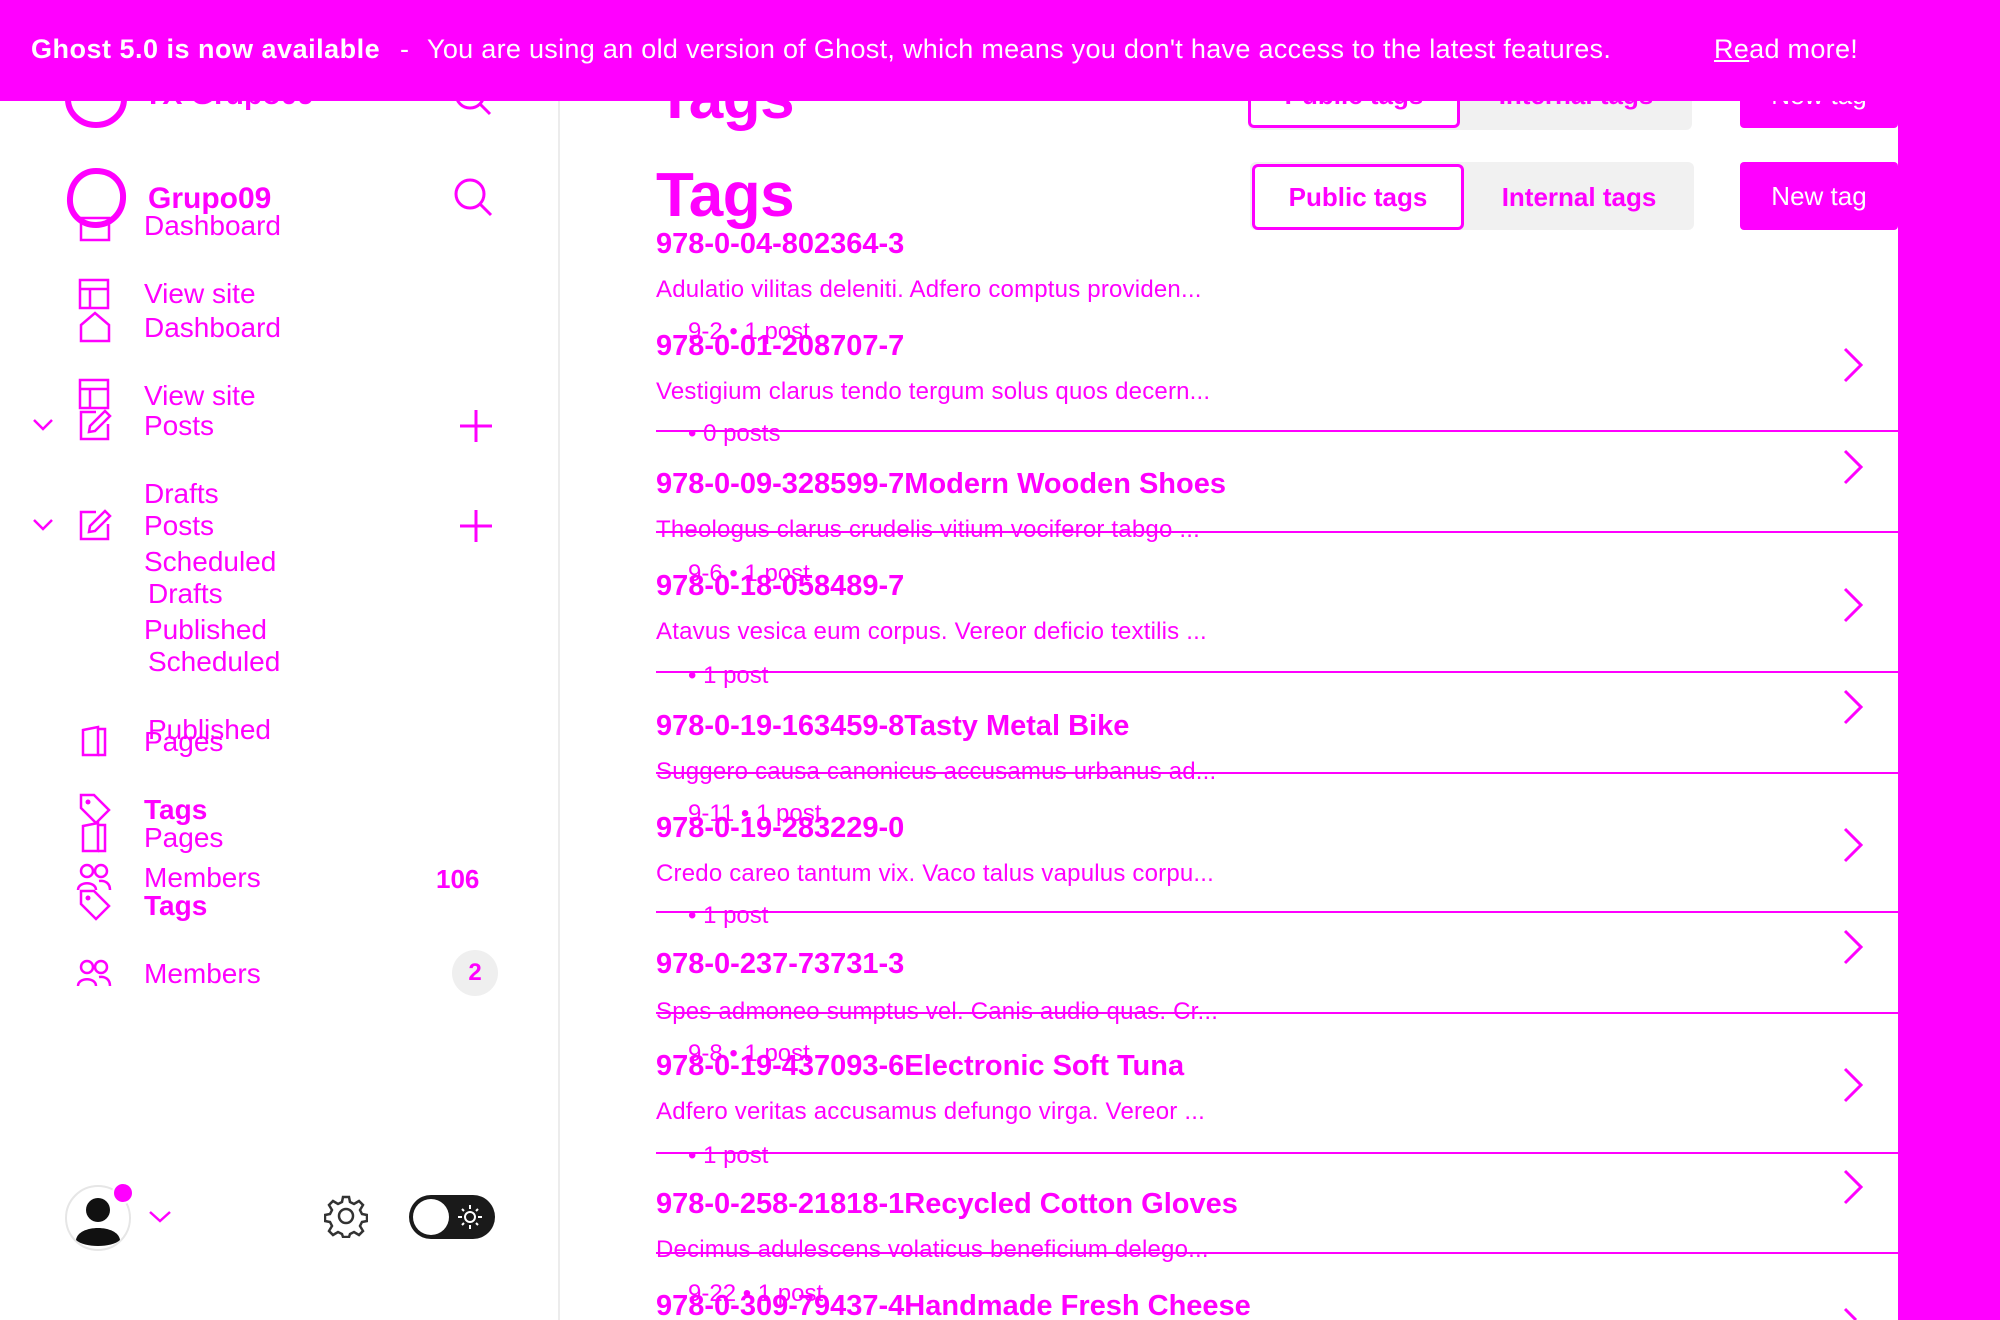 This screenshot has width=2000, height=1320. Describe the element at coordinates (941, 484) in the screenshot. I see `tag-name: 978-0-09-328599-7Modern Wooden Shoes` at that location.